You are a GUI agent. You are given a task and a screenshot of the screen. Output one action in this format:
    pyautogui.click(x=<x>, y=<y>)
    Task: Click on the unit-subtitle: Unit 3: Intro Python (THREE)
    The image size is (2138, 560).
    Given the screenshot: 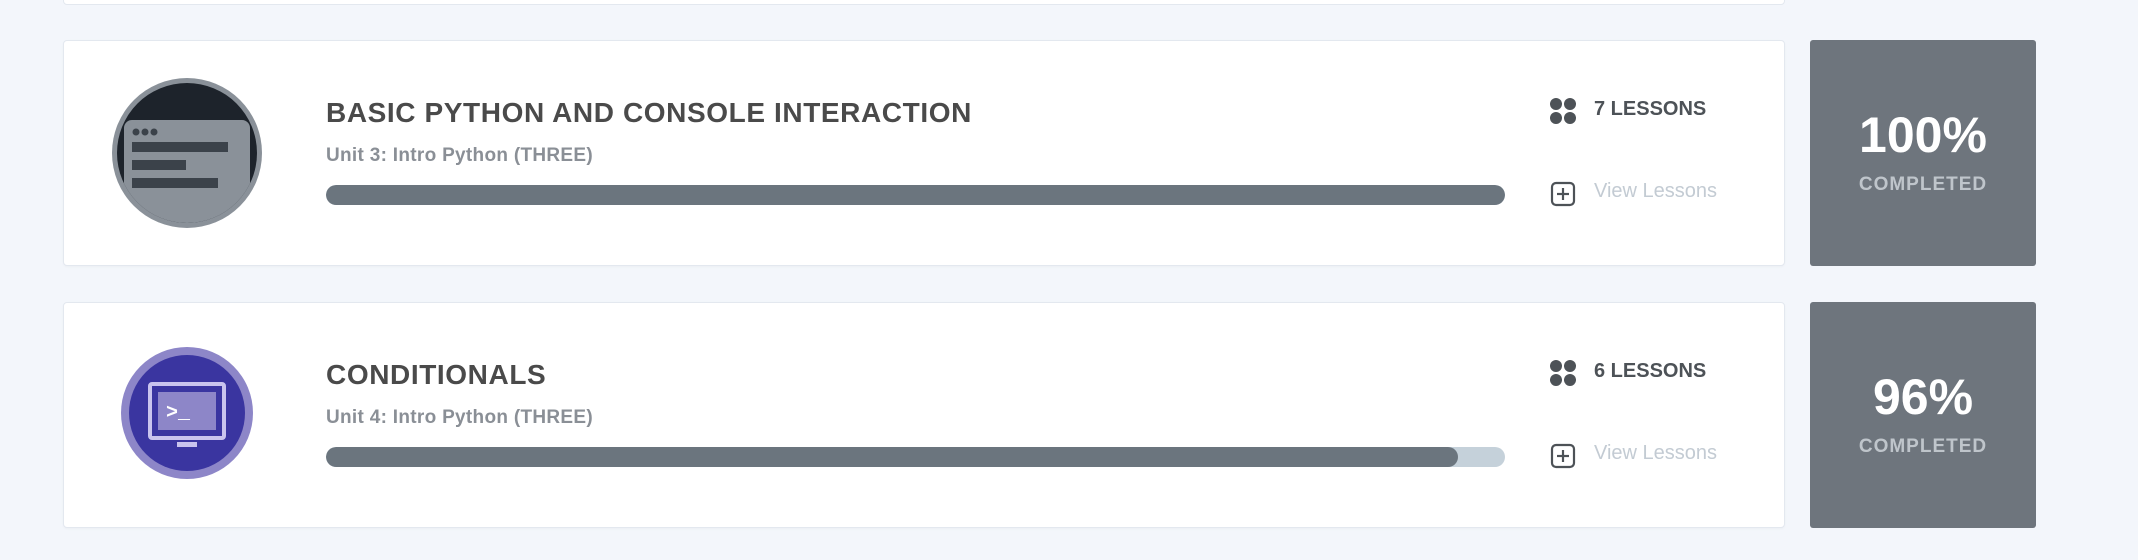 What is the action you would take?
    pyautogui.click(x=459, y=155)
    